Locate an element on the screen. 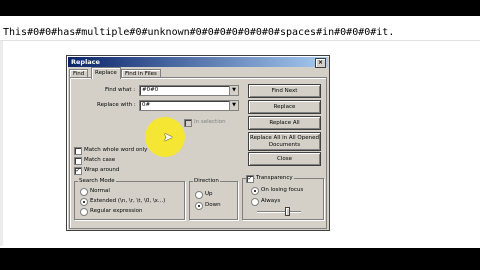 This screenshot has width=480, height=270. mouse-pointer-icon: ➤ is located at coordinates (168, 137).